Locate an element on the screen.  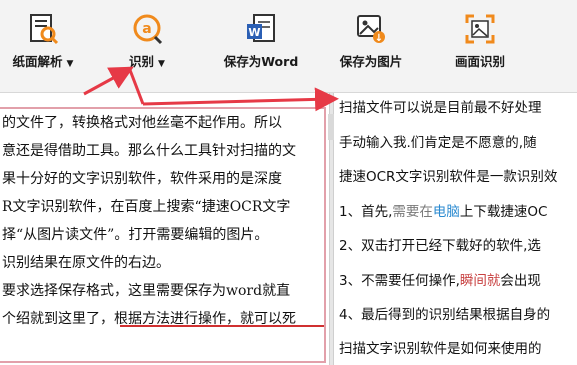
tool-label: 纸面解析 ▼ is located at coordinates (43, 61).